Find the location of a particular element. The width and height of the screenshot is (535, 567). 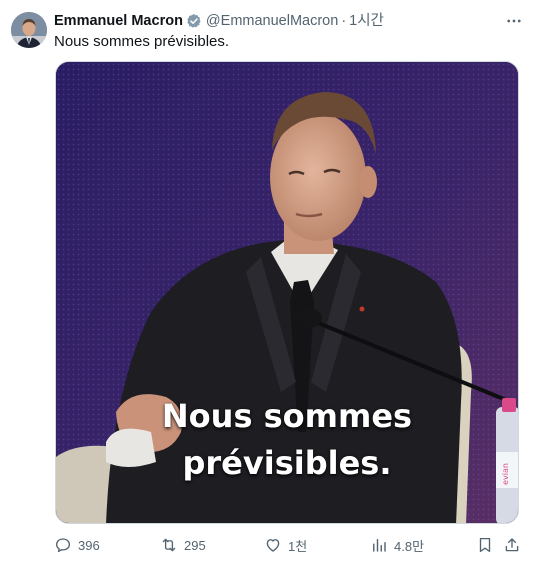

share-button is located at coordinates (512, 545).